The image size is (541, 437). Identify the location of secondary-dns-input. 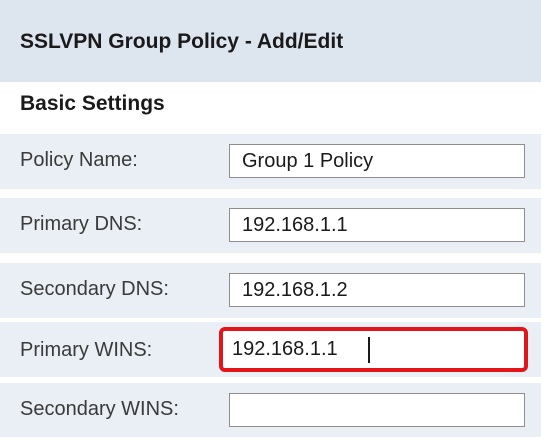
(377, 290).